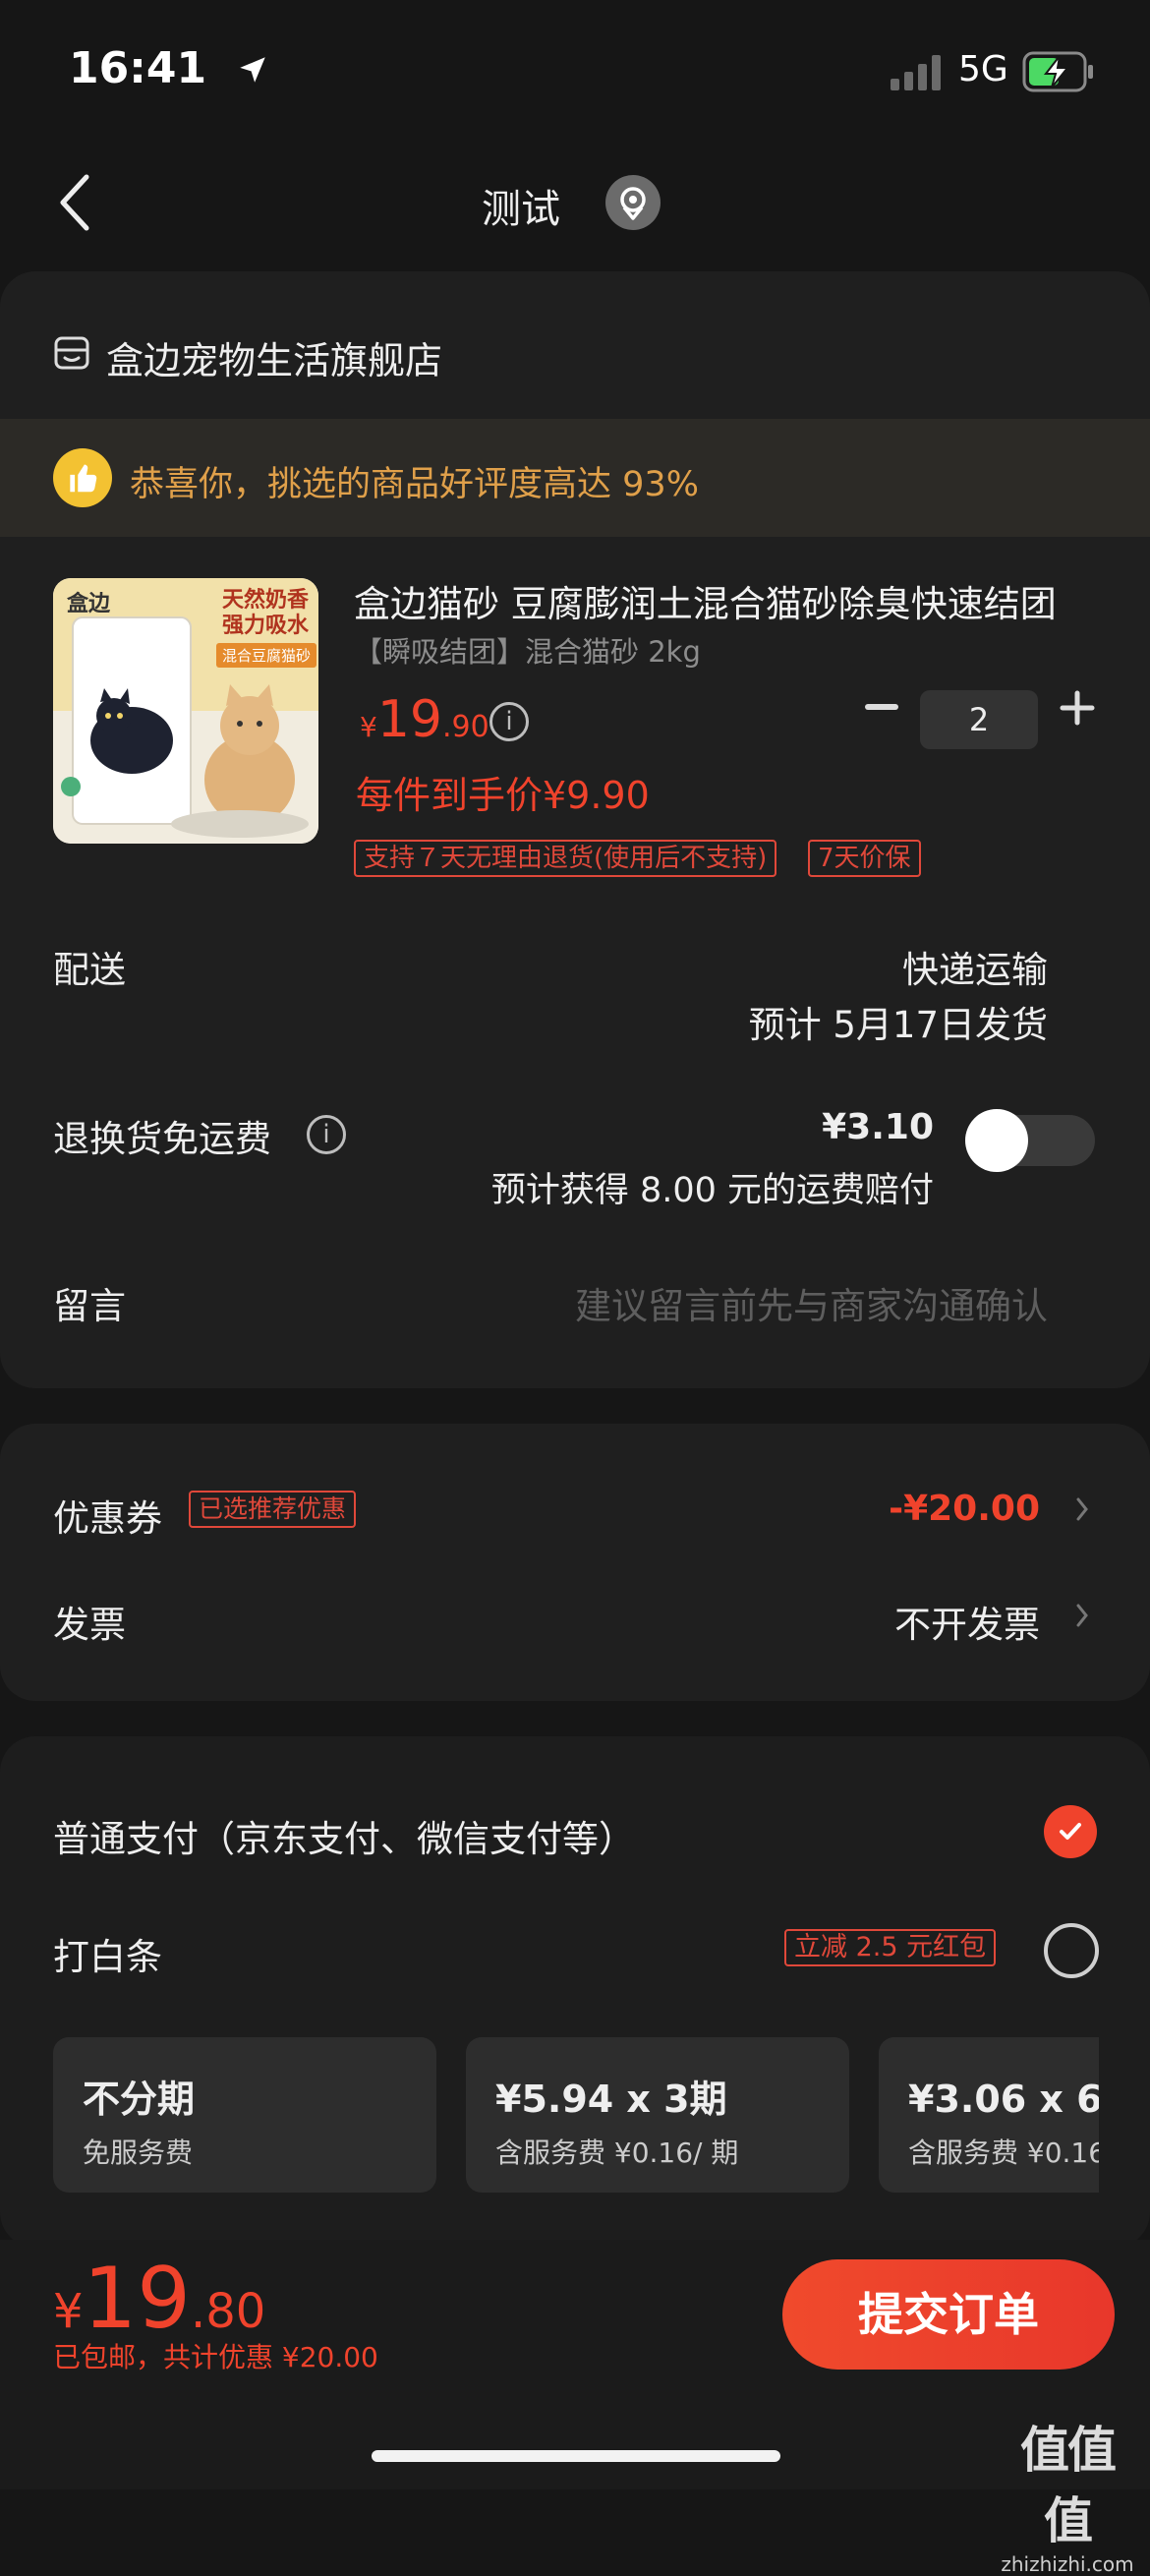 This screenshot has width=1150, height=2576. Describe the element at coordinates (139, 2099) in the screenshot. I see `plan-main: 不分期` at that location.